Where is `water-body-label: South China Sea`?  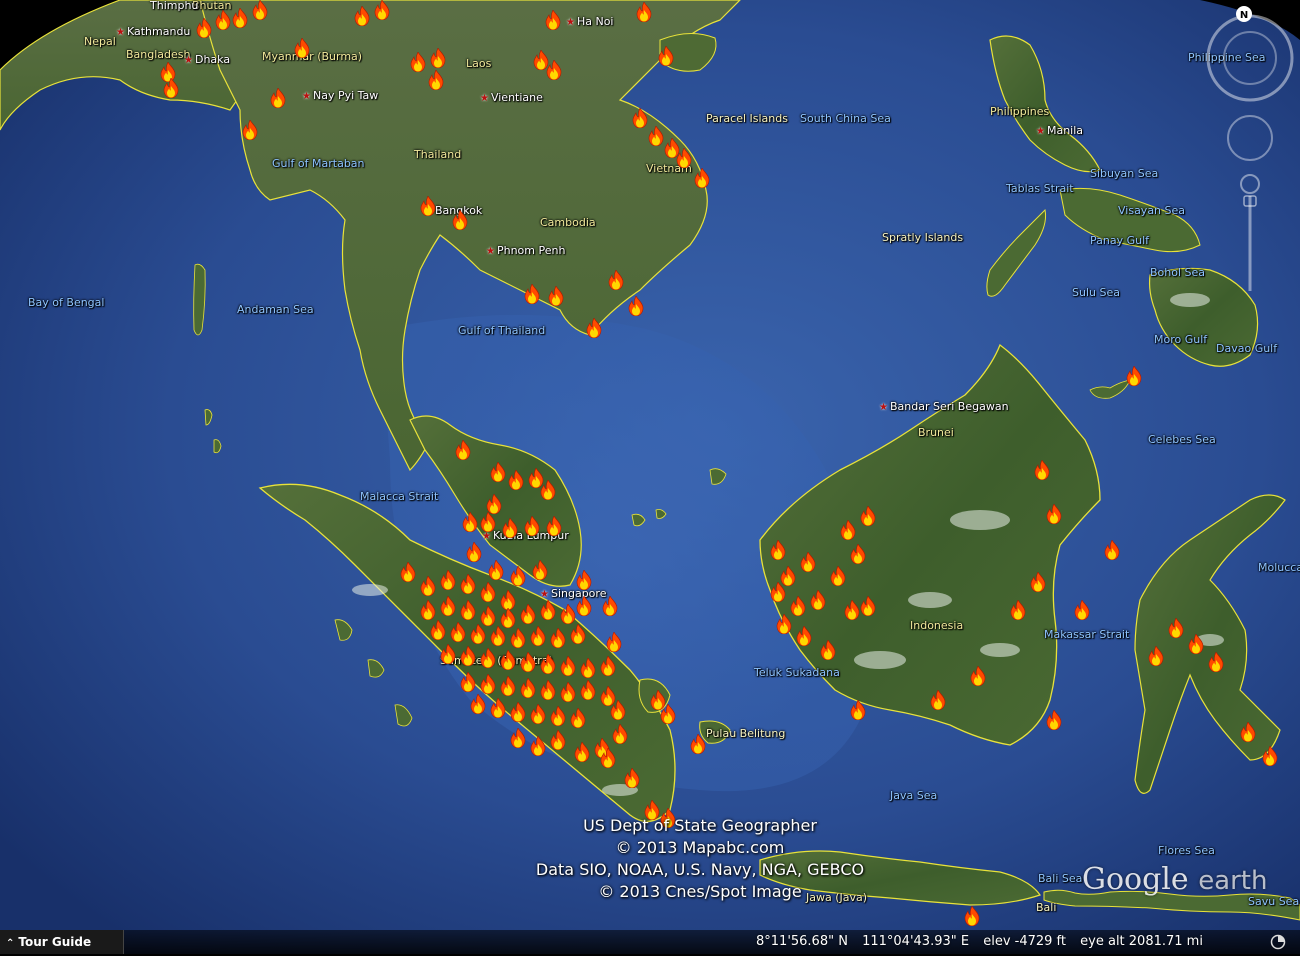
water-body-label: South China Sea is located at coordinates (845, 119).